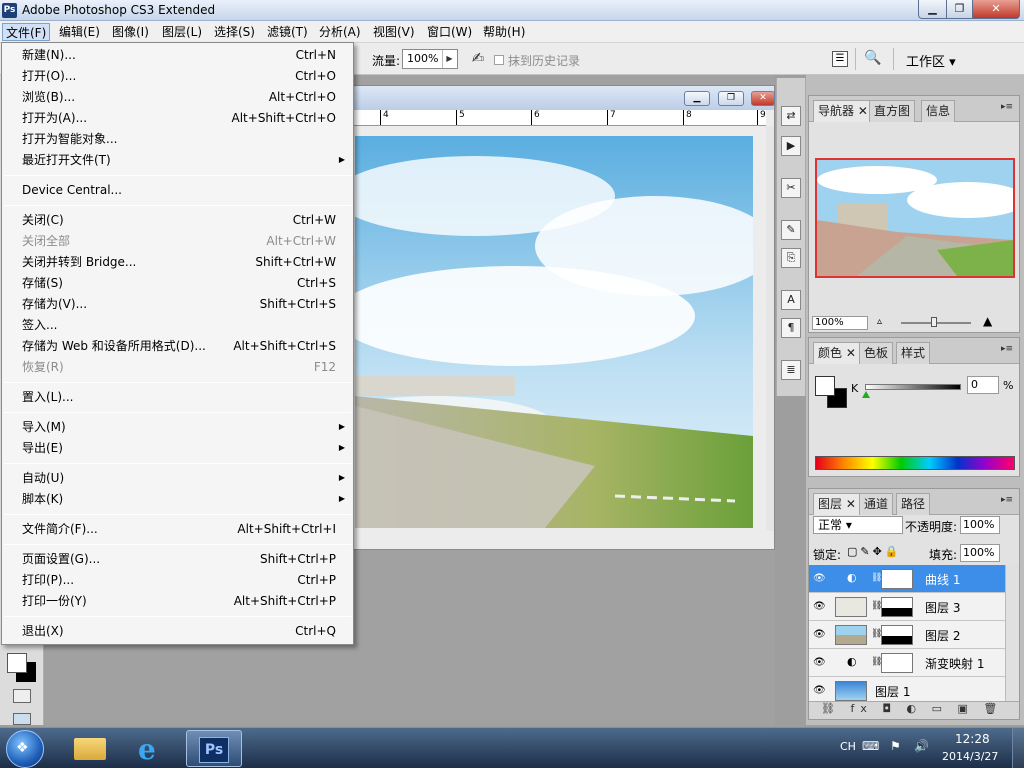 The image size is (1024, 768). Describe the element at coordinates (931, 60) in the screenshot. I see `workspace-button: 工作区 ▾` at that location.